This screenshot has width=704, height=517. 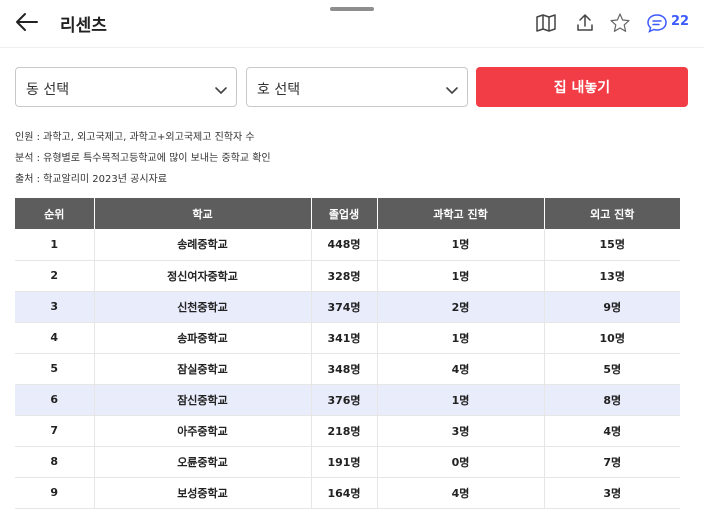 What do you see at coordinates (344, 400) in the screenshot?
I see `cell-graduates: 376명` at bounding box center [344, 400].